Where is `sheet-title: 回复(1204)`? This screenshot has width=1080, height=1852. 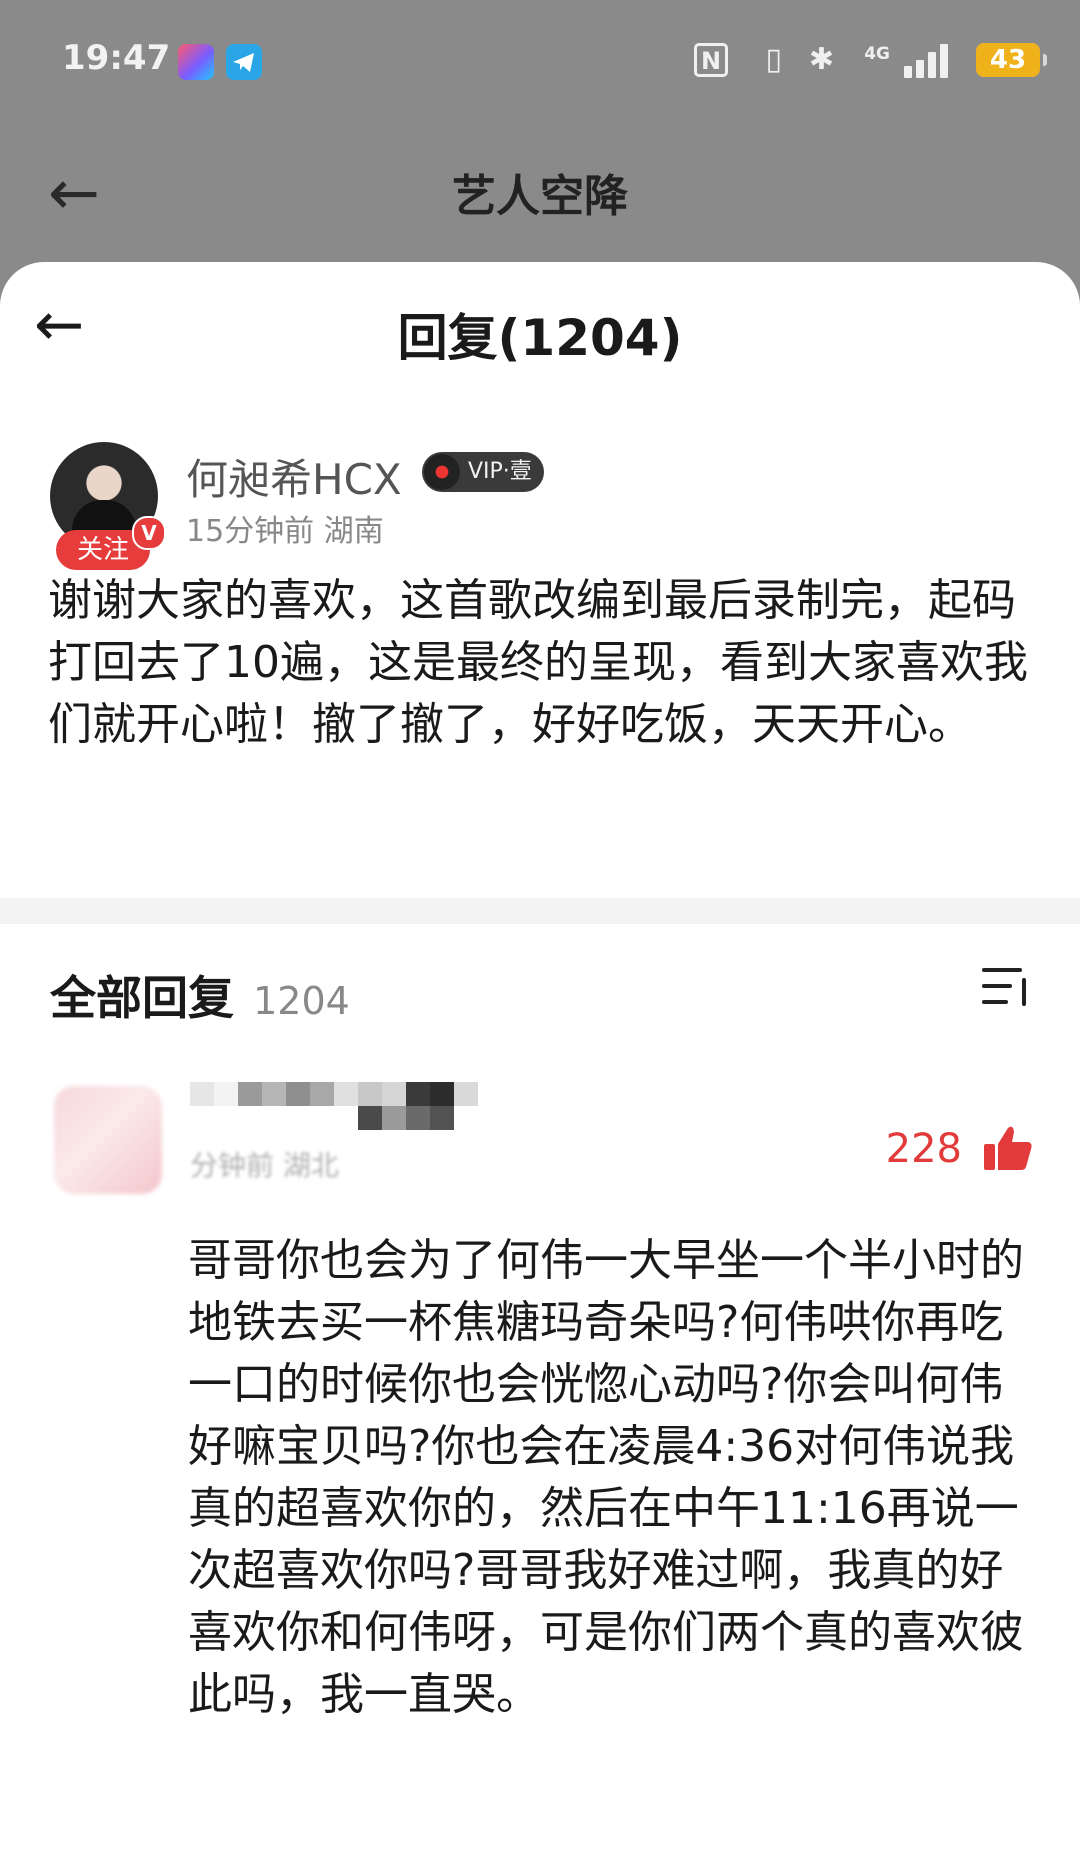
sheet-title: 回复(1204) is located at coordinates (540, 338).